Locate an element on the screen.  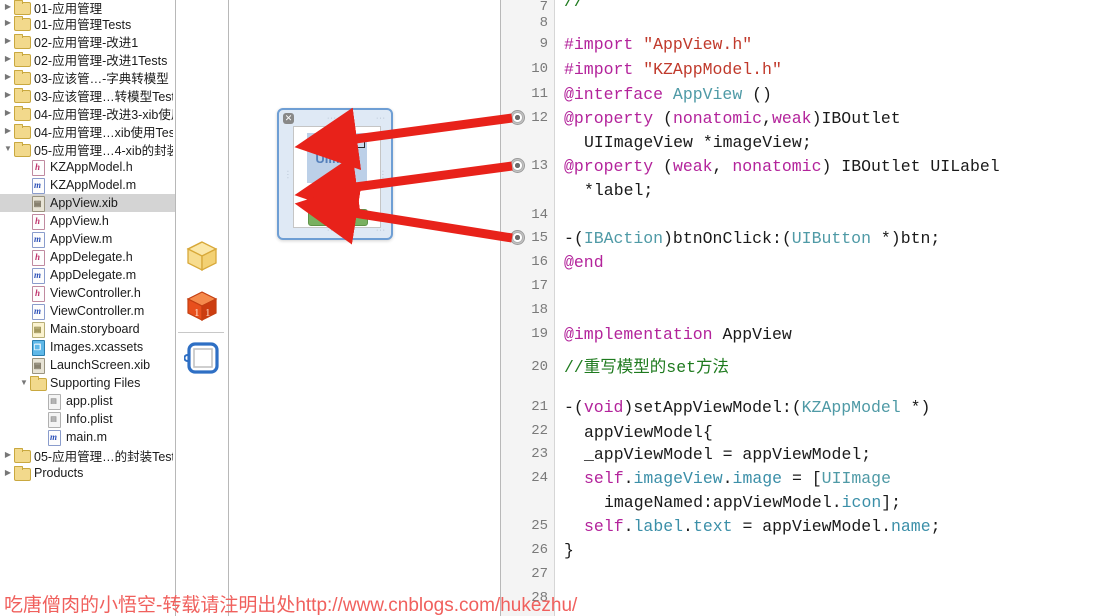
line-number: 19 is located at coordinates (539, 334).